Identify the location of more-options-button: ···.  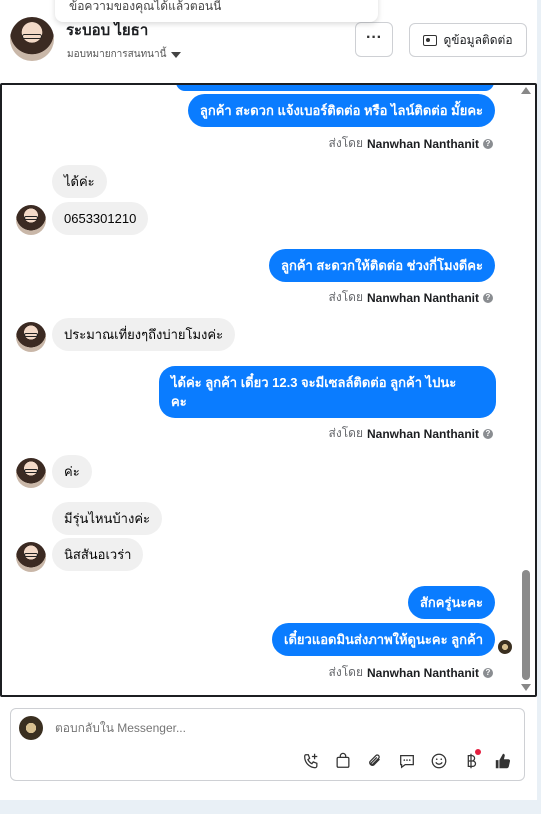
(374, 39).